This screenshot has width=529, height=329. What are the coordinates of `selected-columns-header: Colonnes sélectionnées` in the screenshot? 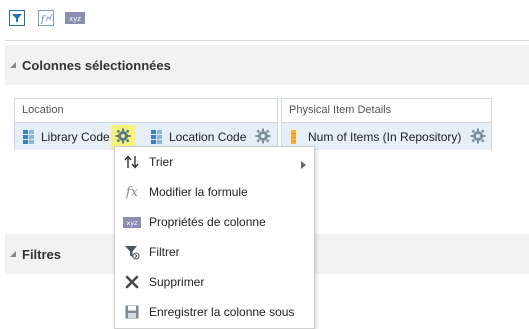 It's located at (267, 65).